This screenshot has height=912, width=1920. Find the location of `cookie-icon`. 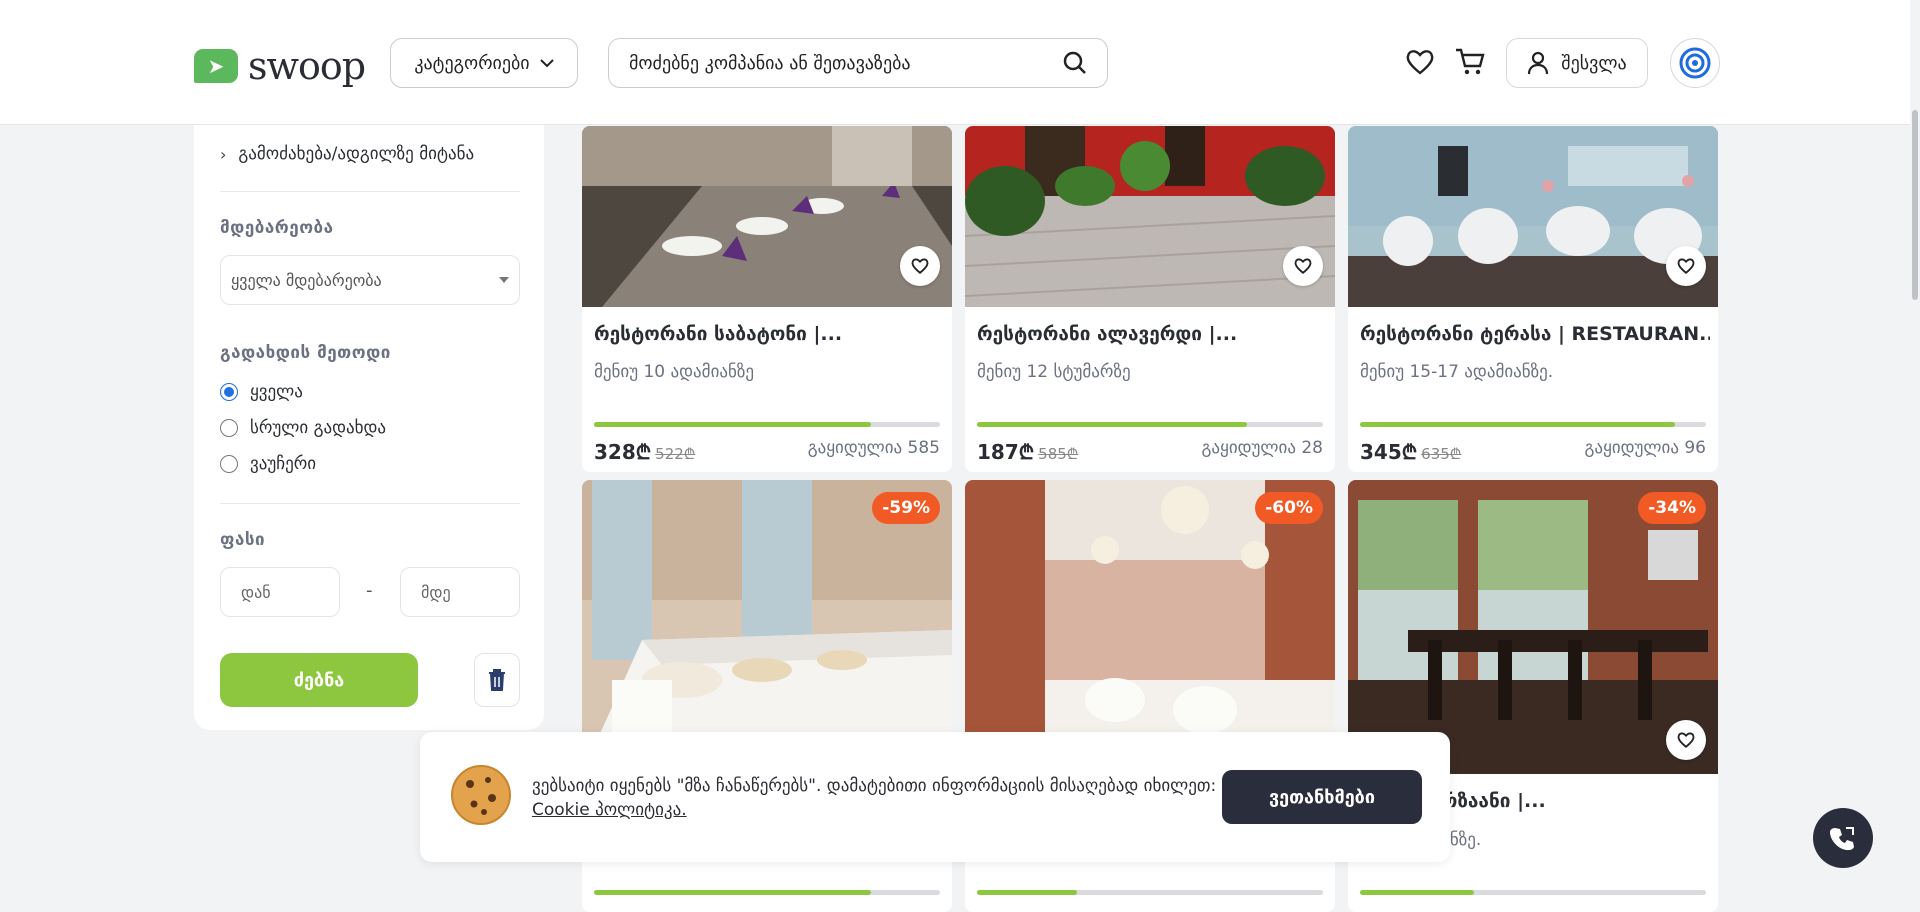

cookie-icon is located at coordinates (481, 797).